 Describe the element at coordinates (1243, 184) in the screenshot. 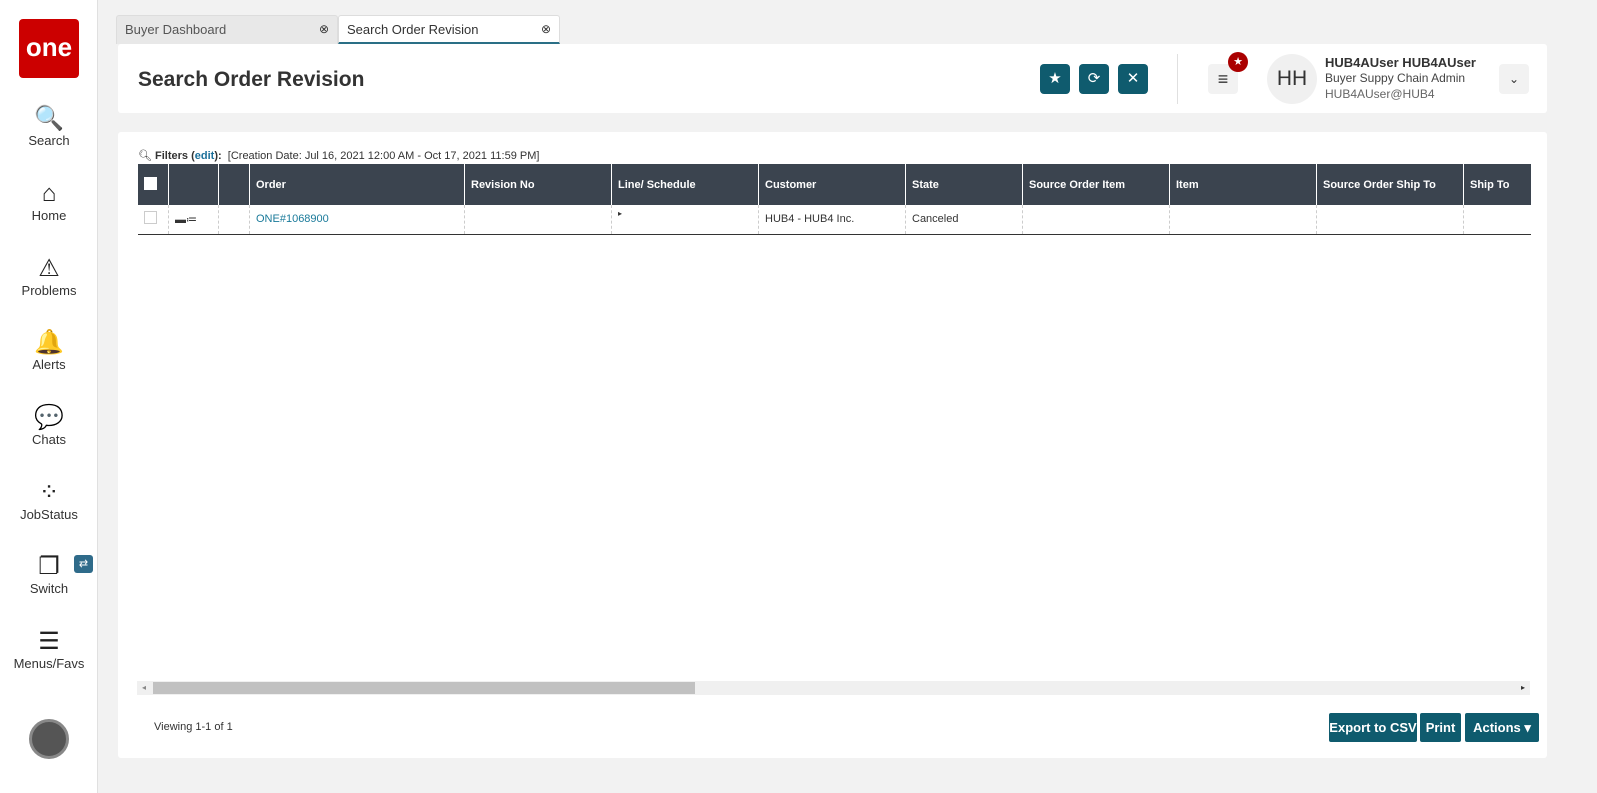

I see `column-header-item: Item` at that location.